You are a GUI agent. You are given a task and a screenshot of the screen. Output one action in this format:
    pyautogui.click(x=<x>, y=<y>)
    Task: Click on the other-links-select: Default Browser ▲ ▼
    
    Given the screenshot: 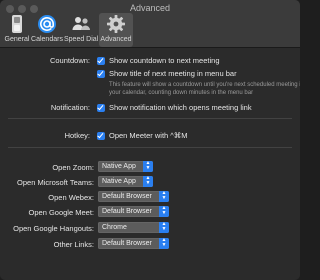 What is the action you would take?
    pyautogui.click(x=133, y=243)
    